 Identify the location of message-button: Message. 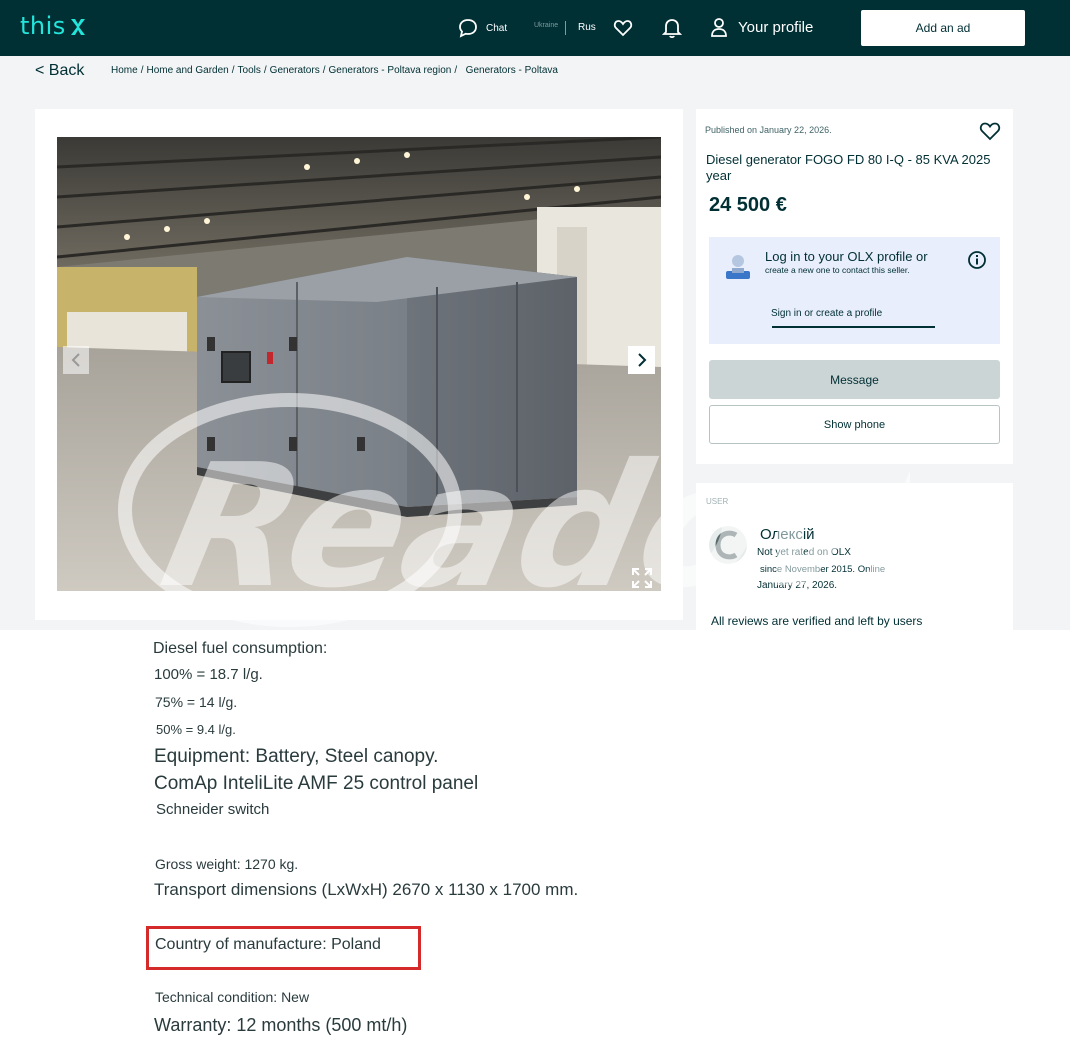
(854, 379).